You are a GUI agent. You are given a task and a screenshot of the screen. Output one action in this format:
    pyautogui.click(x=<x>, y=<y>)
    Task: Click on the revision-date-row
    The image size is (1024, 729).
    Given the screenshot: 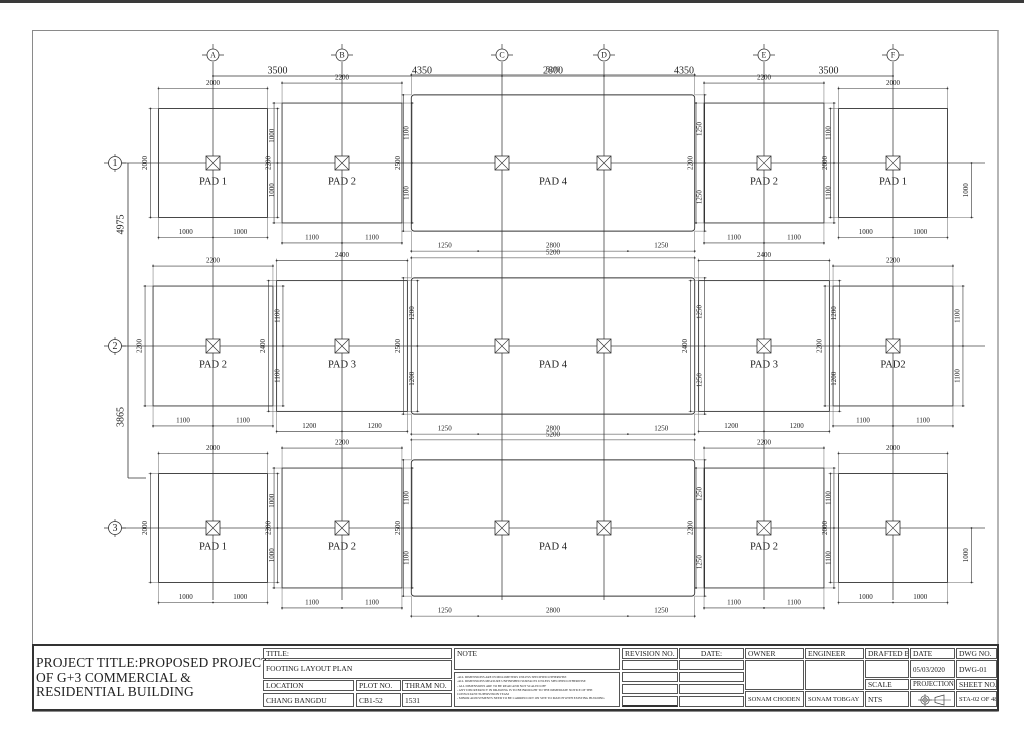 What is the action you would take?
    pyautogui.click(x=711, y=677)
    